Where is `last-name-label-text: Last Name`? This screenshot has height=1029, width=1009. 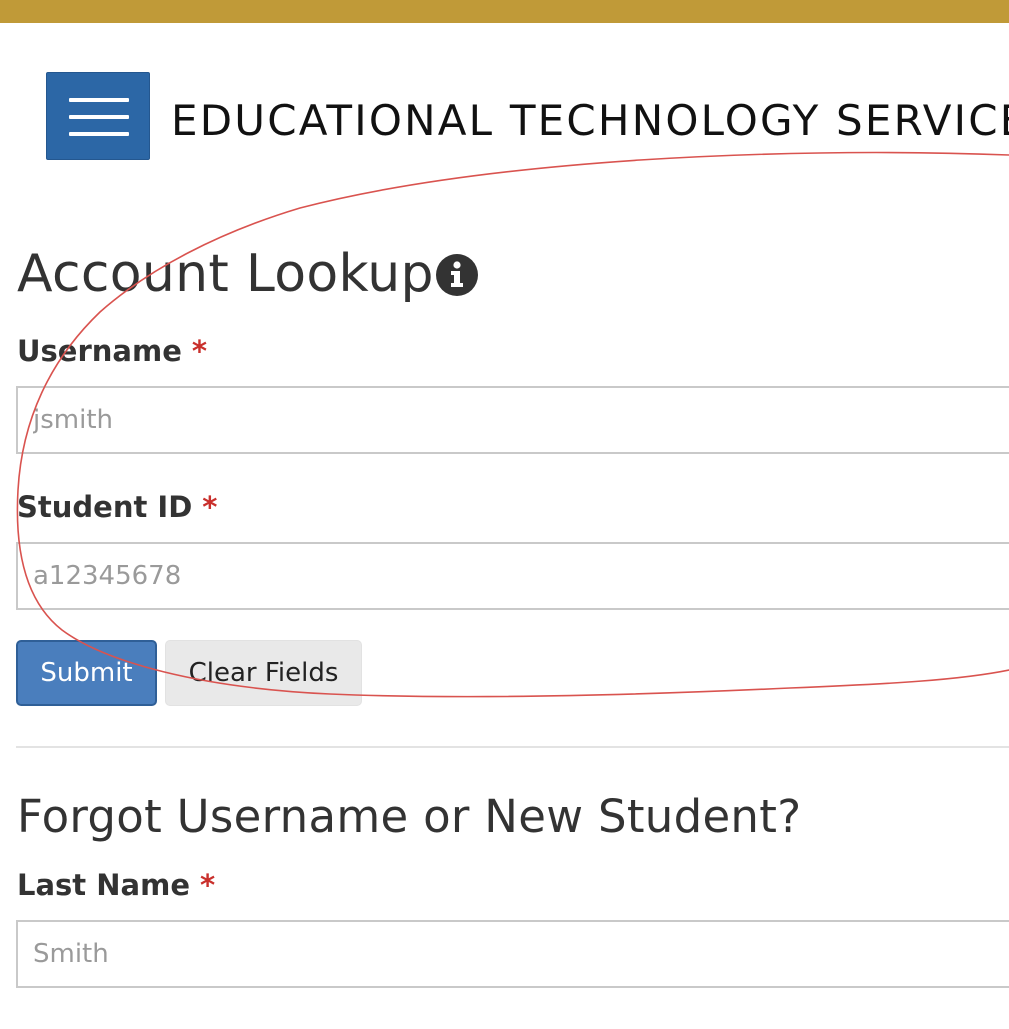 last-name-label-text: Last Name is located at coordinates (103, 885).